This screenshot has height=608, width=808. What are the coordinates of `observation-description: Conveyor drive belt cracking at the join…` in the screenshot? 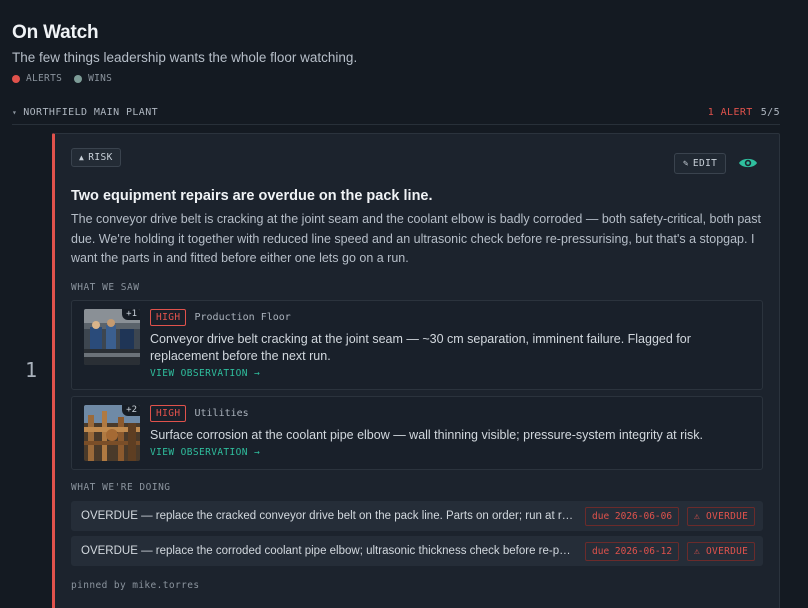 It's located at (420, 347).